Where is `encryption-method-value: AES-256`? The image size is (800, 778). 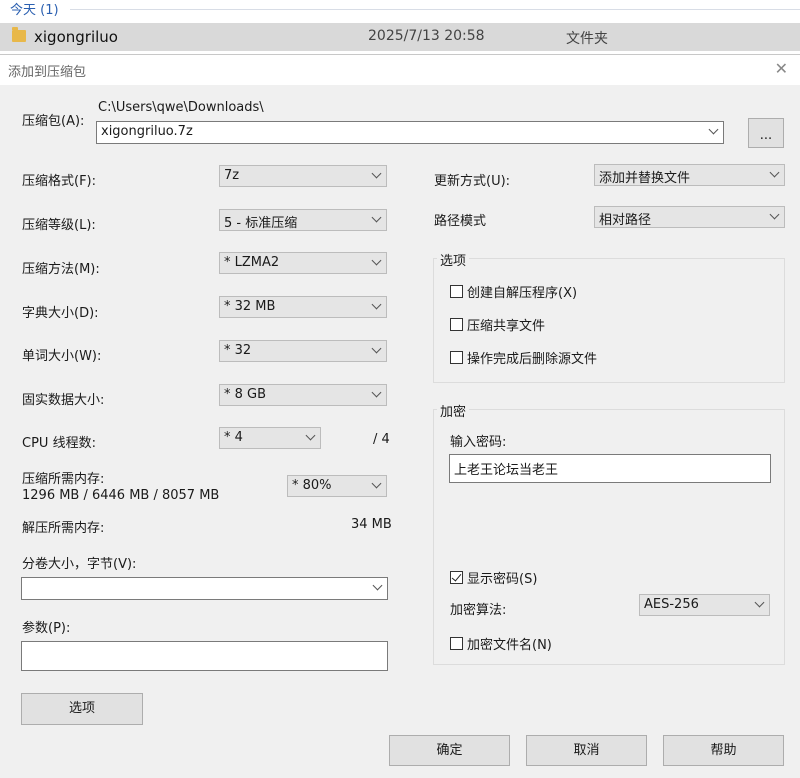
encryption-method-value: AES-256 is located at coordinates (671, 604).